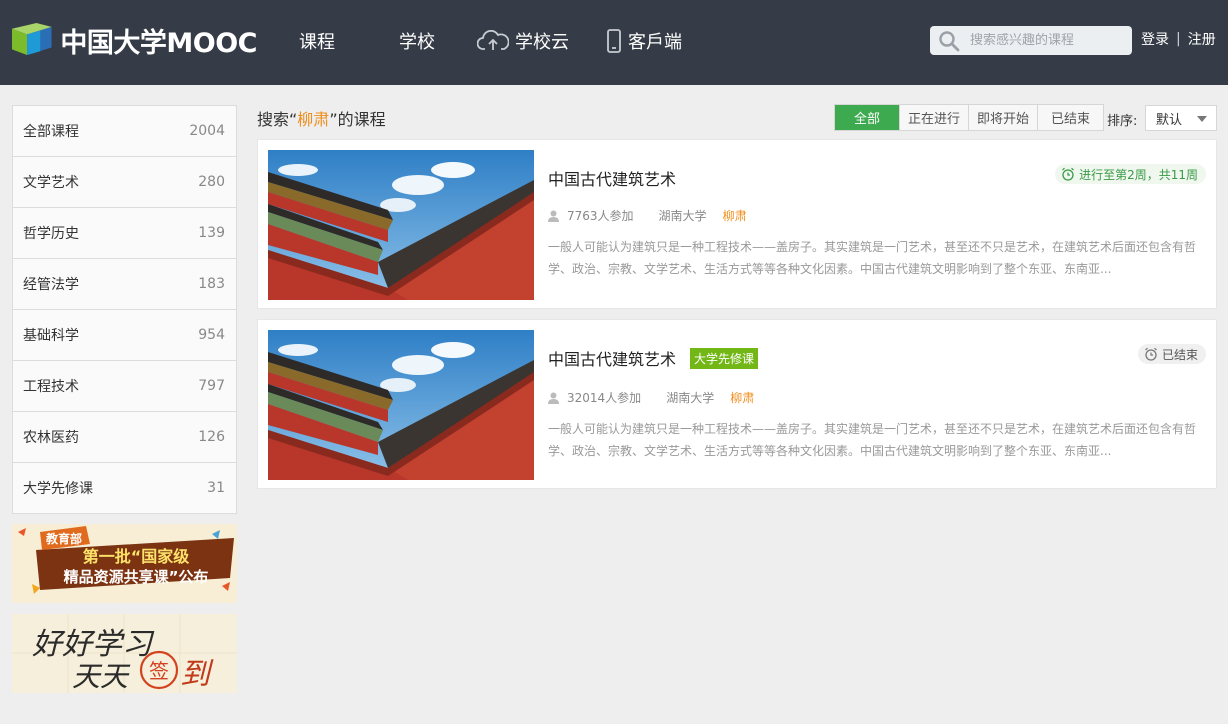  I want to click on top-header: 中国大学MOOC 课程 学校 学校云 客戶端 搜索感兴趣的课程 登录 | 注册, so click(614, 42).